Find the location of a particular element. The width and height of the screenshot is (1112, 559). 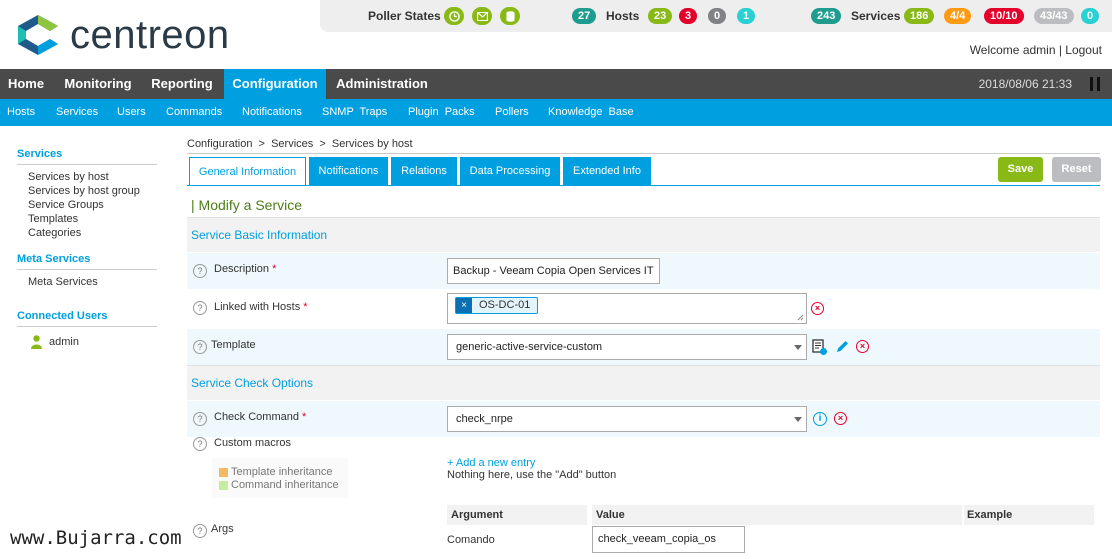

poller-states-label: Poller States is located at coordinates (404, 16).